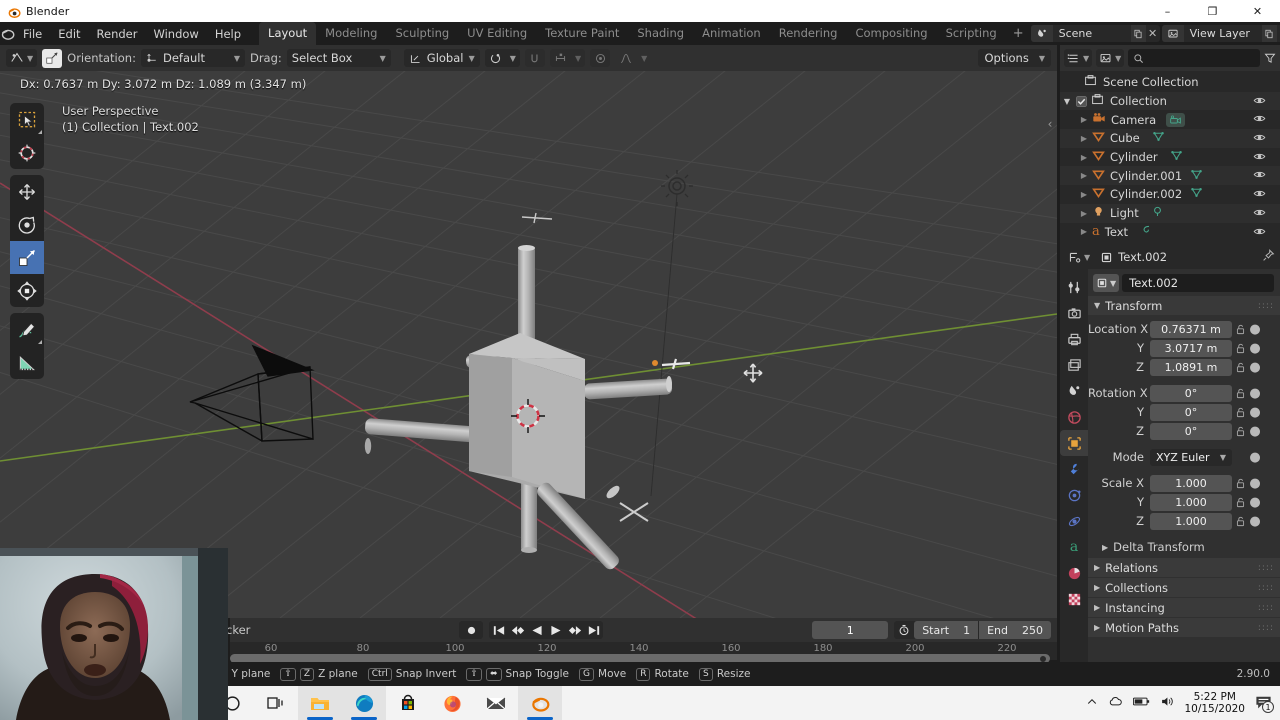 The width and height of the screenshot is (1280, 720). What do you see at coordinates (1191, 457) in the screenshot?
I see `rotation-mode-dropdown: XYZ Euler ▼` at bounding box center [1191, 457].